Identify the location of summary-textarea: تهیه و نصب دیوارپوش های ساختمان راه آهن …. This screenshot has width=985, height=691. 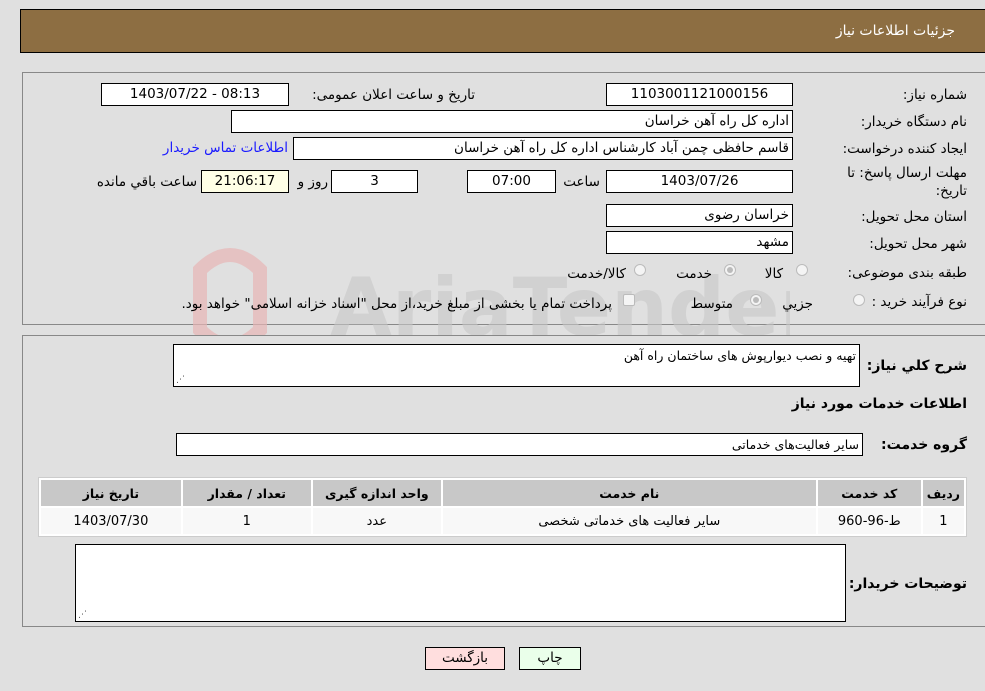
(516, 365).